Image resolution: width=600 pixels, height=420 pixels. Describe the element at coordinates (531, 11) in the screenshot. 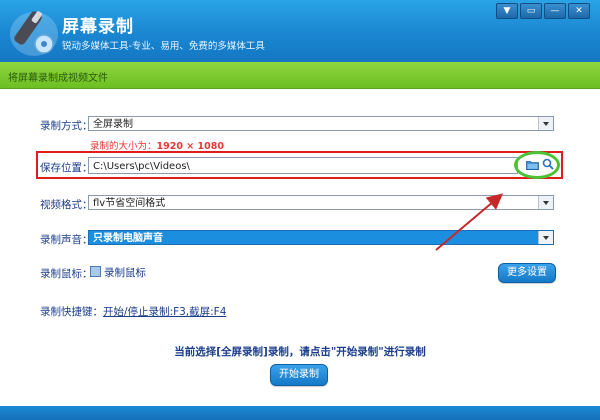

I see `skin-button: ▭` at that location.